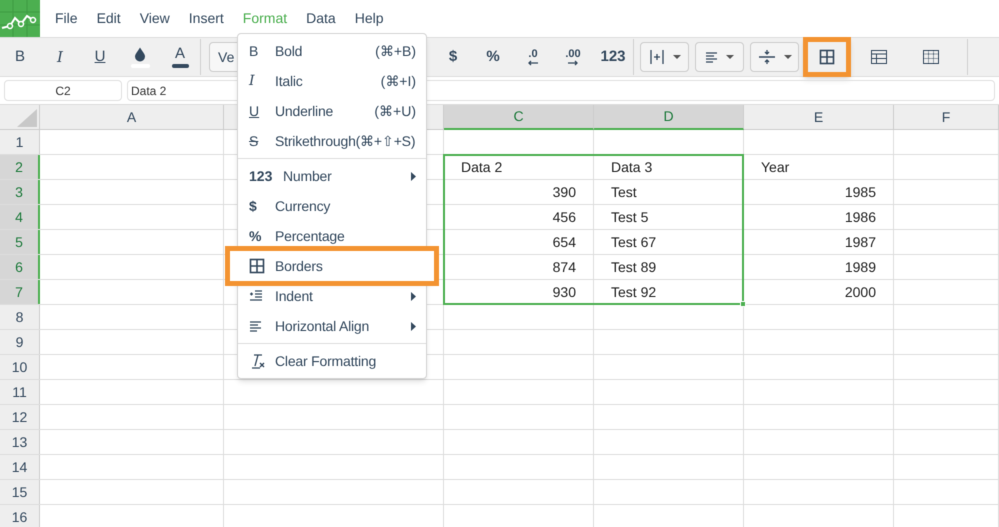 The image size is (999, 527). I want to click on shortcut: (⌘+B), so click(395, 51).